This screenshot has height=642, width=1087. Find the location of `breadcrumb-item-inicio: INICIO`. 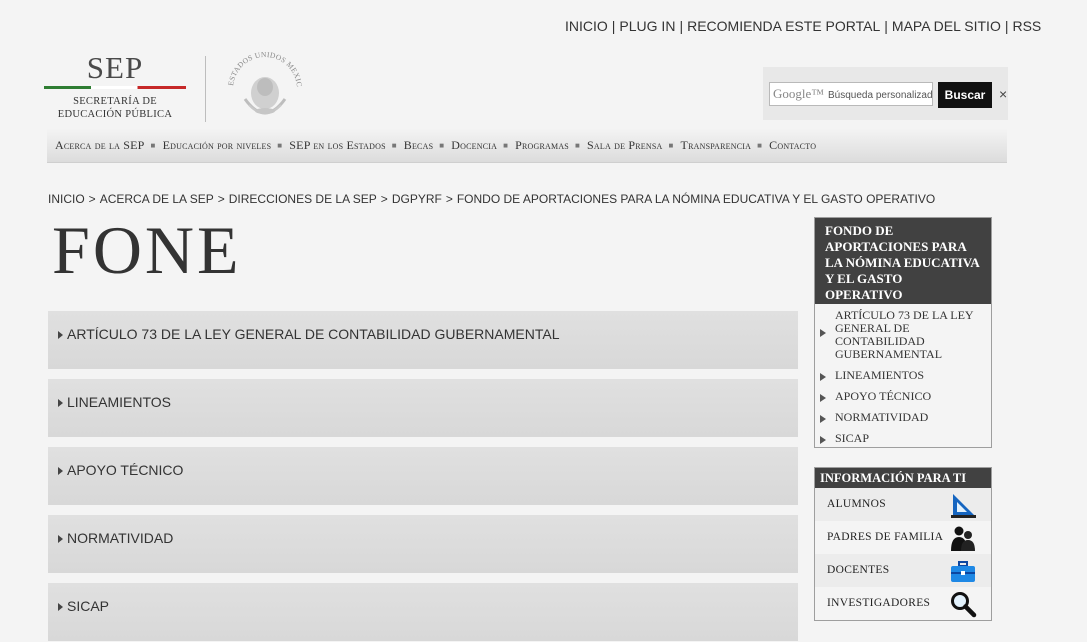

breadcrumb-item-inicio: INICIO is located at coordinates (66, 199).